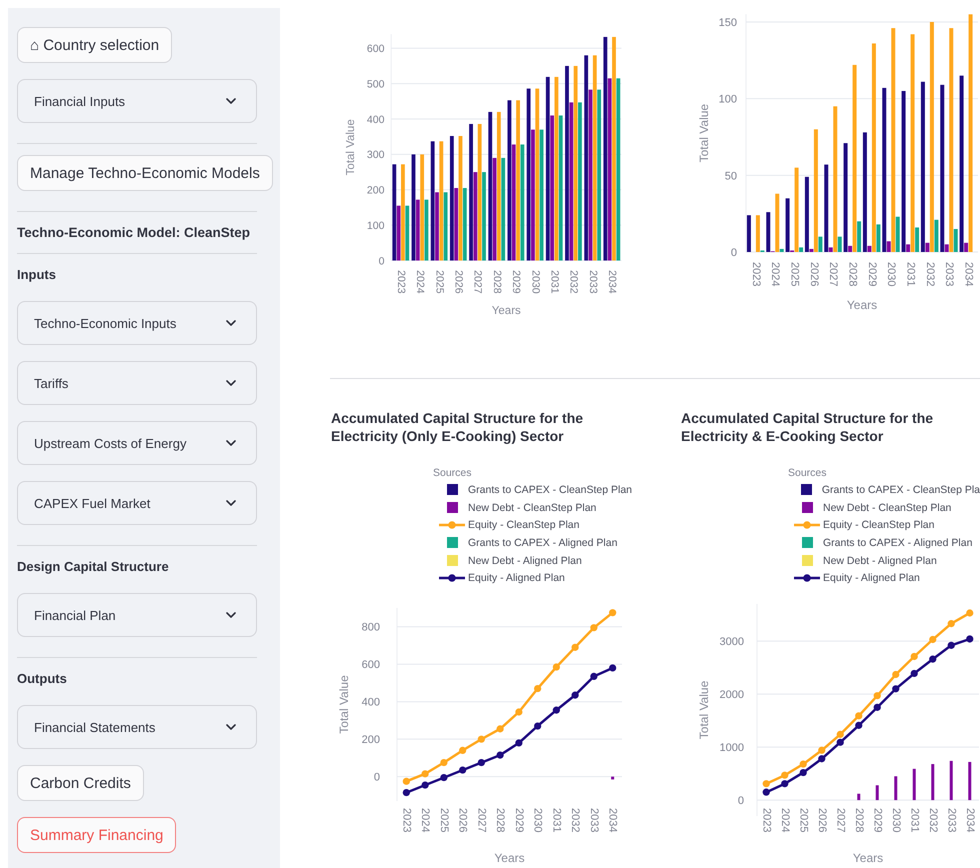  What do you see at coordinates (381, 261) in the screenshot?
I see `axis-tick-label: 0` at bounding box center [381, 261].